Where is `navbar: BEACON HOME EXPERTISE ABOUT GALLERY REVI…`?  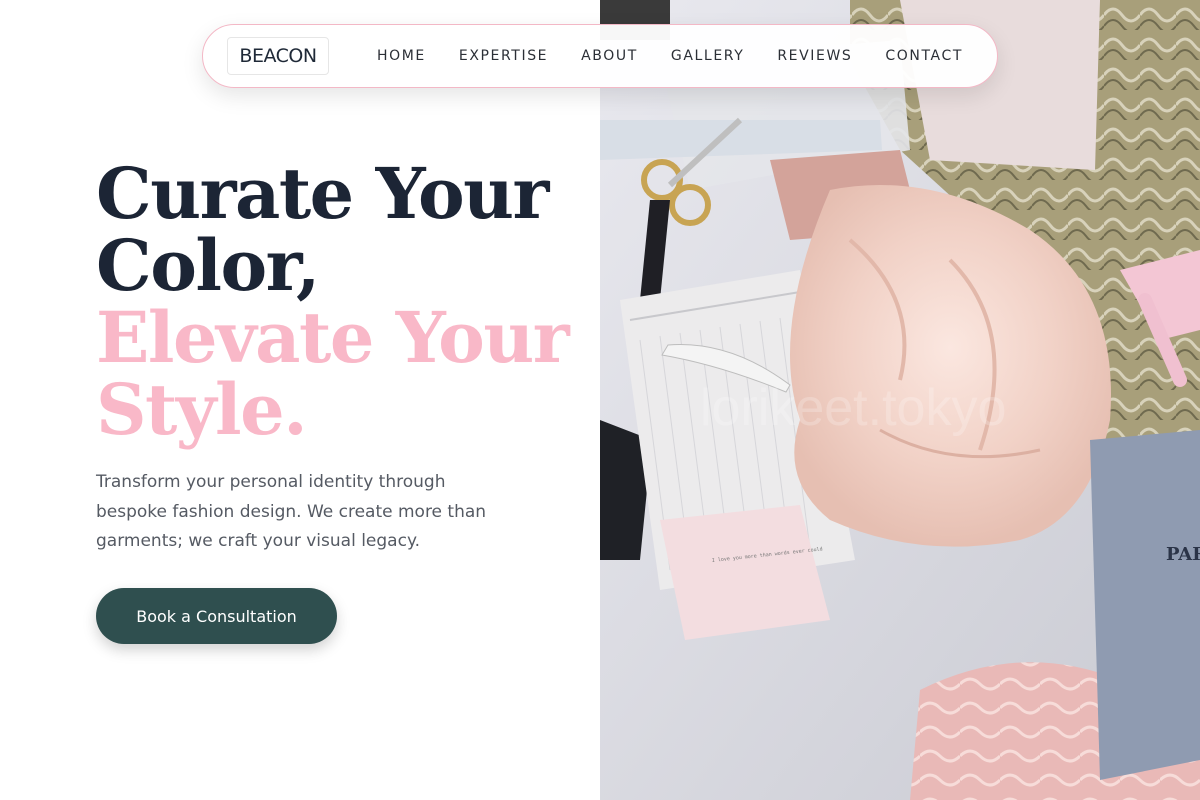 navbar: BEACON HOME EXPERTISE ABOUT GALLERY REVI… is located at coordinates (600, 56).